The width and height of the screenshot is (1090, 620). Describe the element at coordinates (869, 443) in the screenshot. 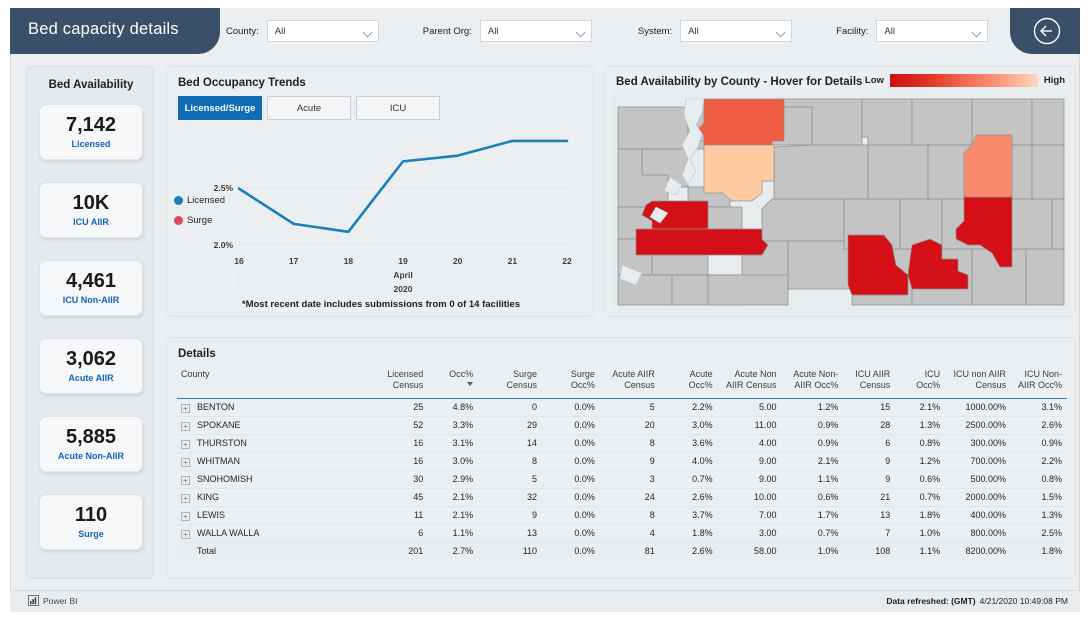

I see `cell-icu-aiir-census: 6` at that location.